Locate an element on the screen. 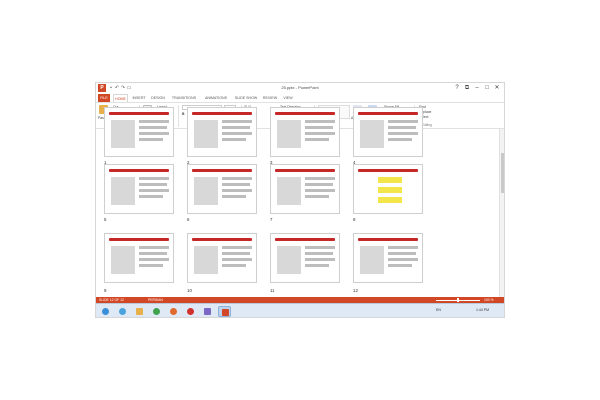  bold-icon: B is located at coordinates (183, 114).